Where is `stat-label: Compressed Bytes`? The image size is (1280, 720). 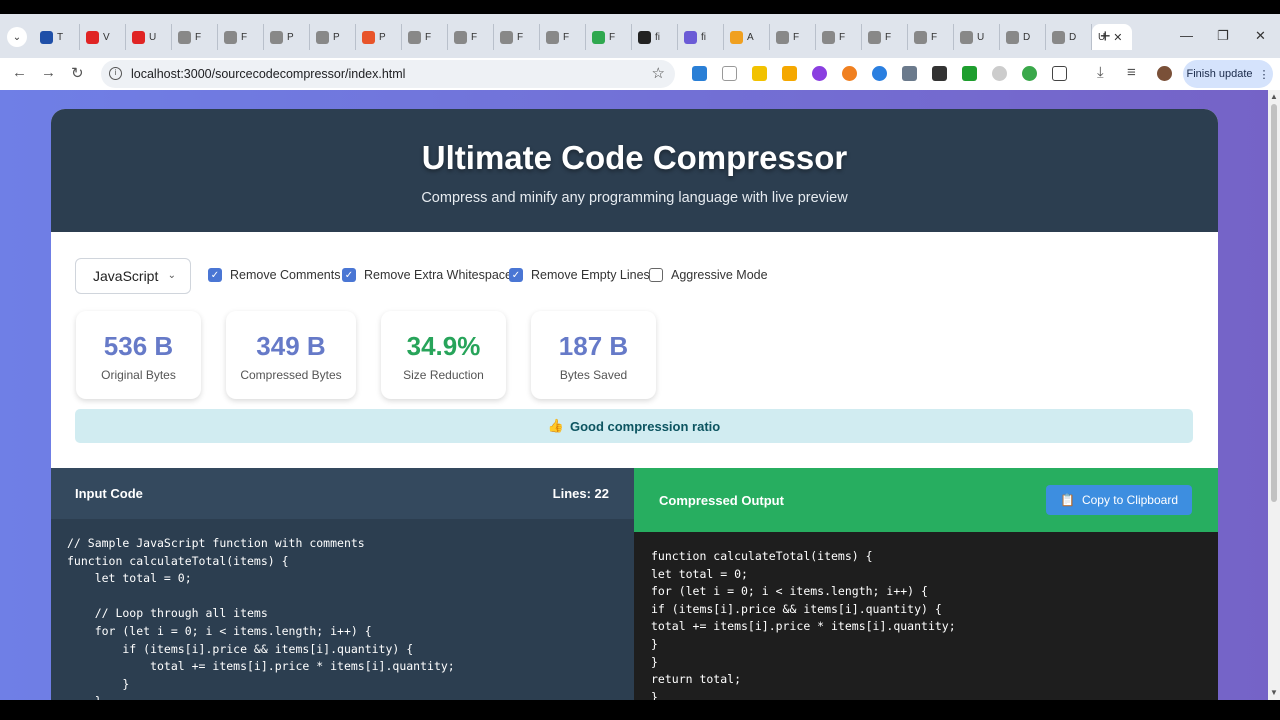
stat-label: Compressed Bytes is located at coordinates (291, 375).